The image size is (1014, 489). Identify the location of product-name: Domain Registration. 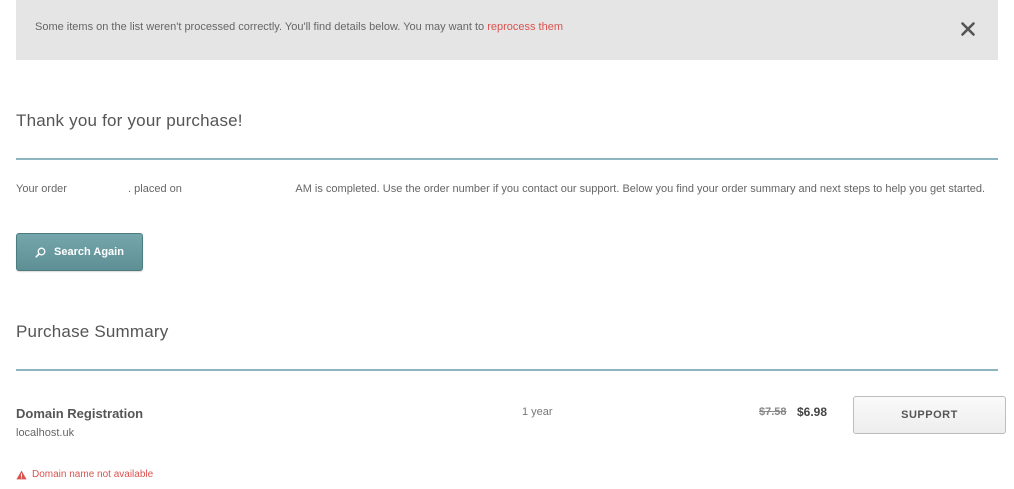
(80, 413).